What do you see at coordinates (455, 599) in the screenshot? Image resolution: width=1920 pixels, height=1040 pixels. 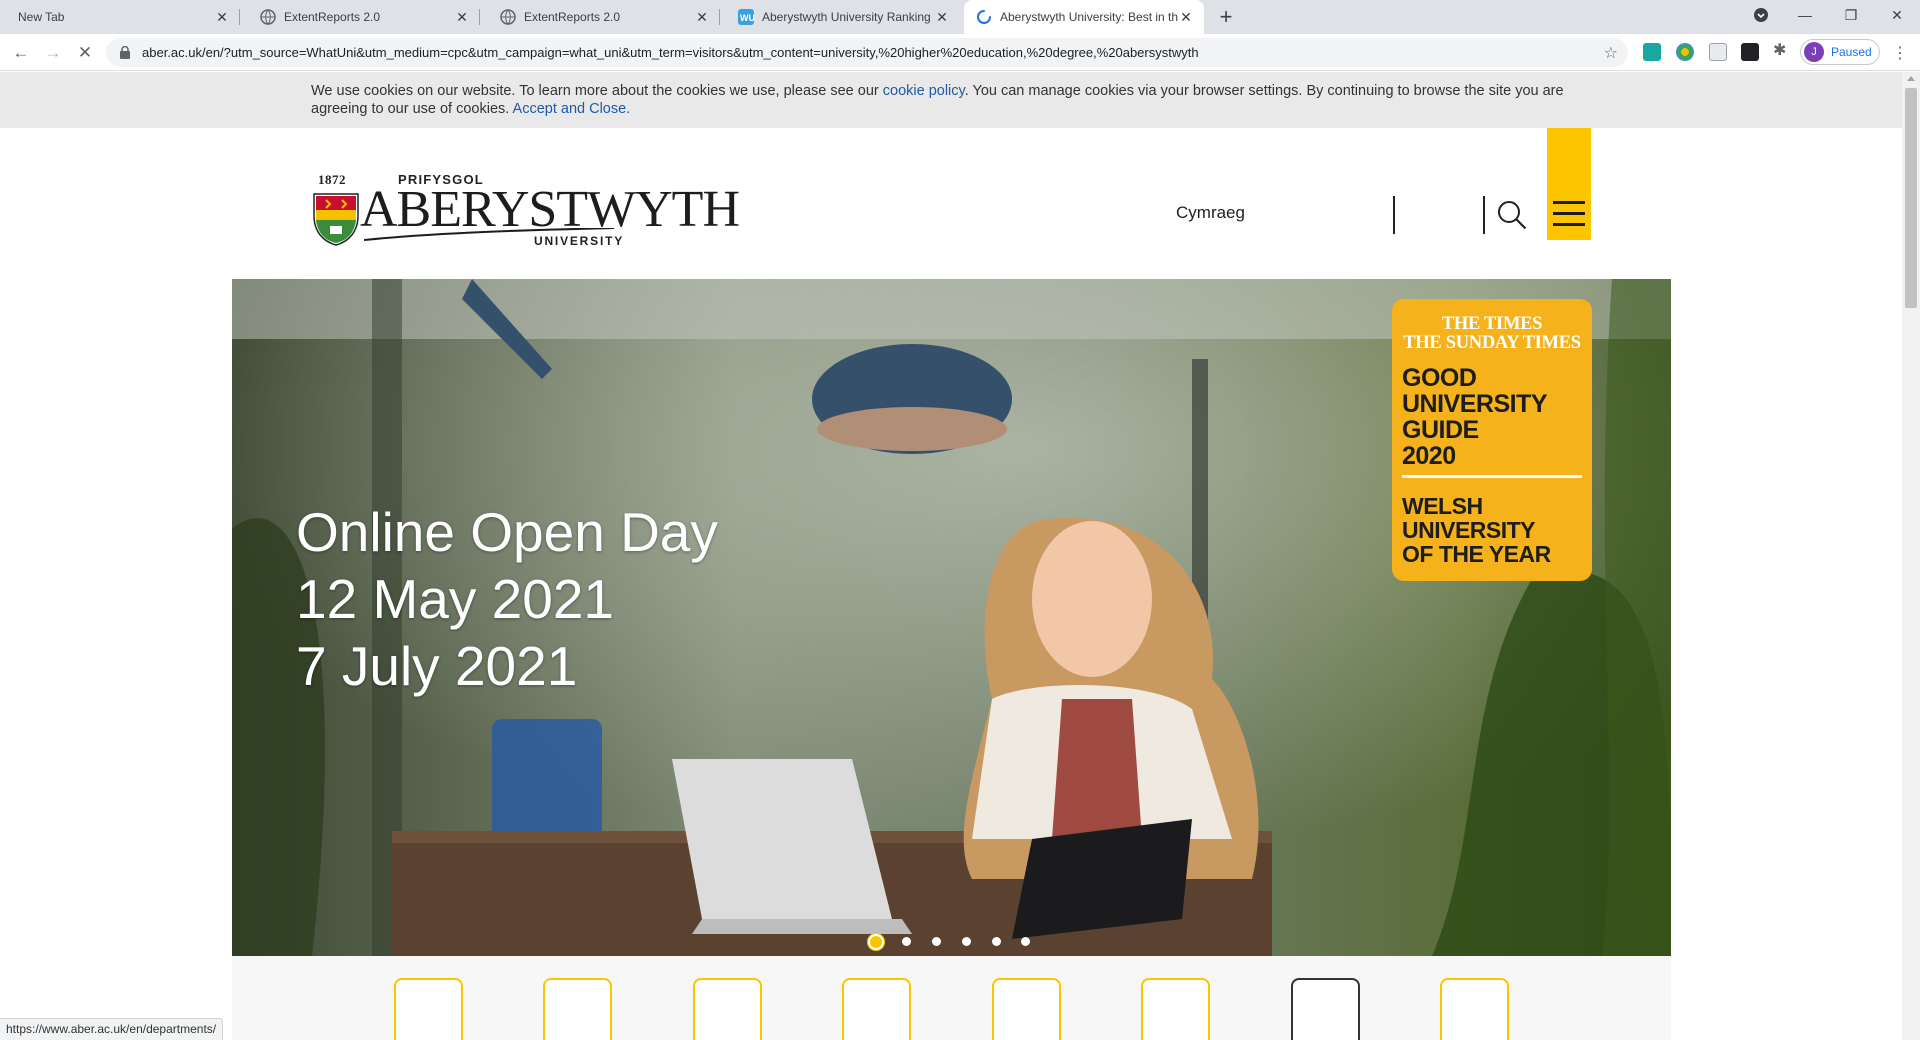 I see `hero-line: 12 May 2021` at bounding box center [455, 599].